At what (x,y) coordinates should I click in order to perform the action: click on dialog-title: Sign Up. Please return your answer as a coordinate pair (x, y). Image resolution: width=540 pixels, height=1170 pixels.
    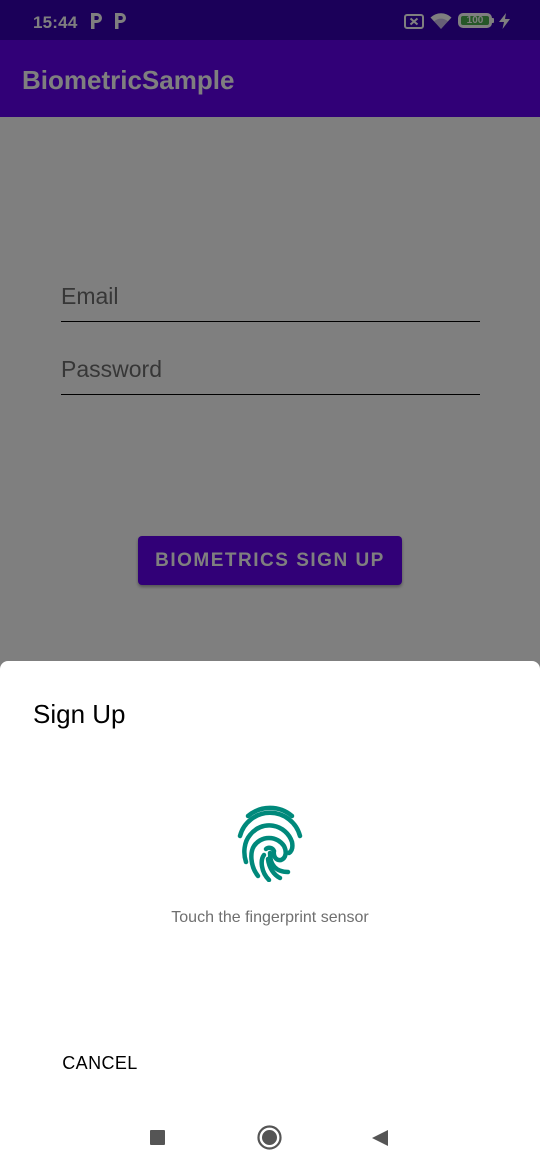
    Looking at the image, I should click on (79, 714).